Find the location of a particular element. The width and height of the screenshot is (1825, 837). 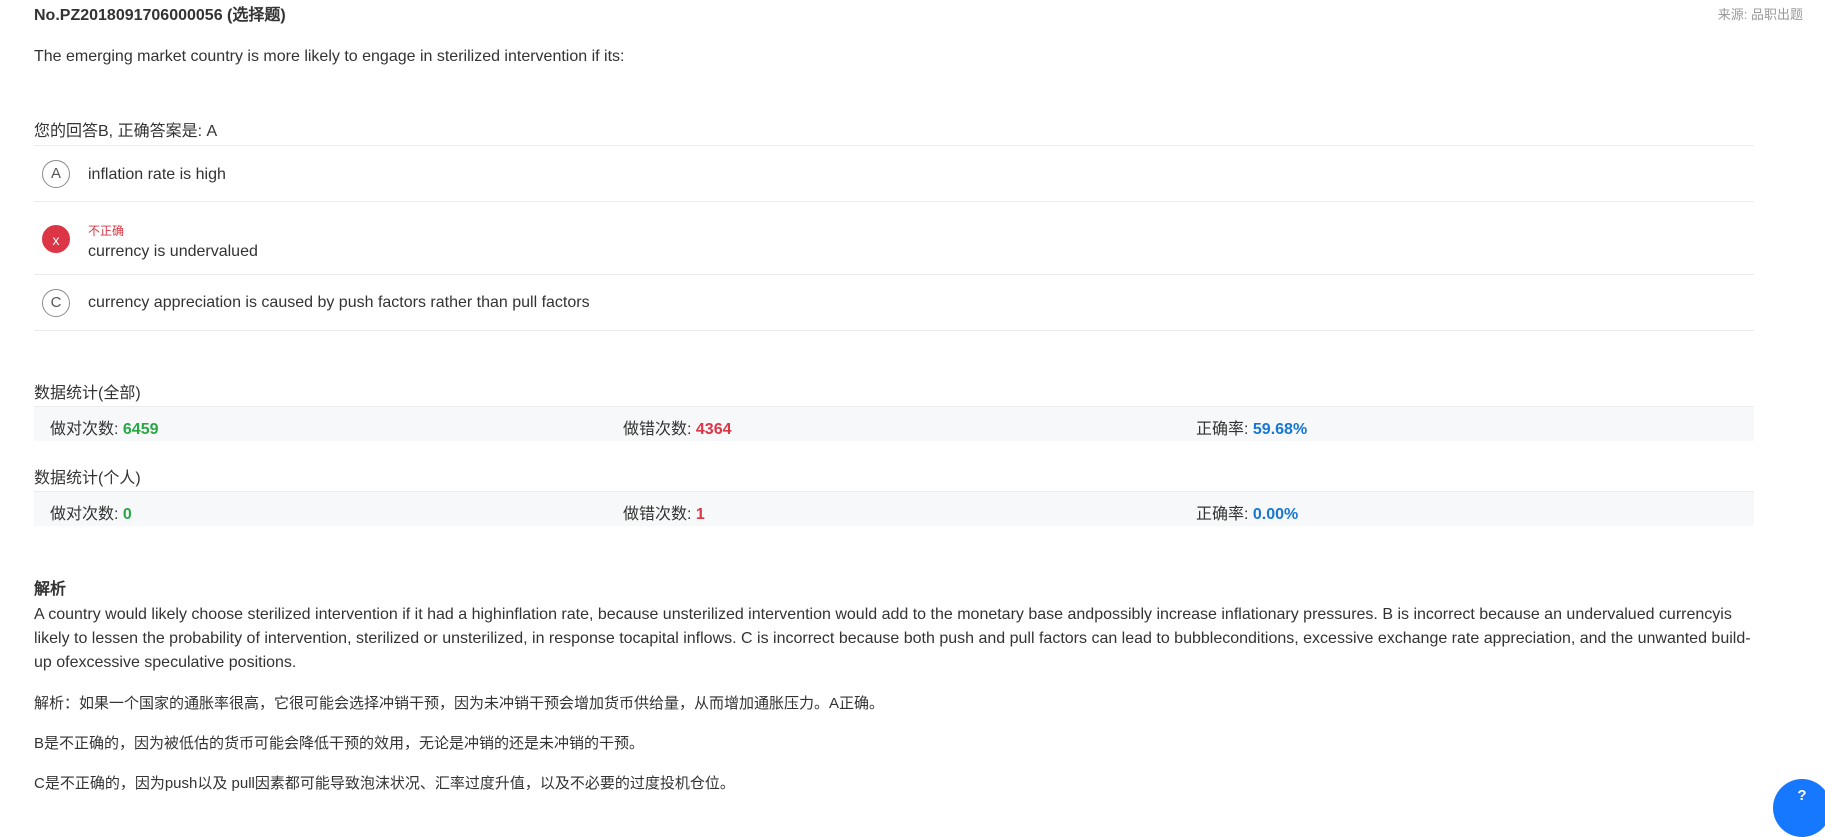

stats-personal-correct-value: 0 is located at coordinates (127, 514).